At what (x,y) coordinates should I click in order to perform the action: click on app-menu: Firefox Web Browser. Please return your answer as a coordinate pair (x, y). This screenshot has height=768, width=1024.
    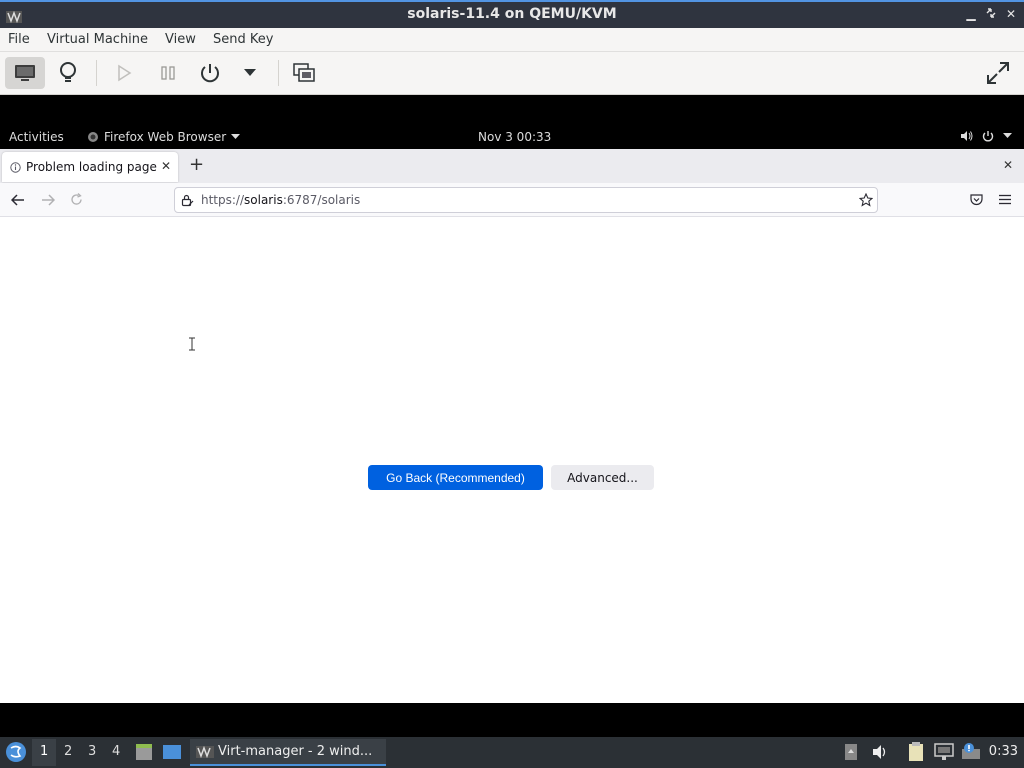
    Looking at the image, I should click on (164, 137).